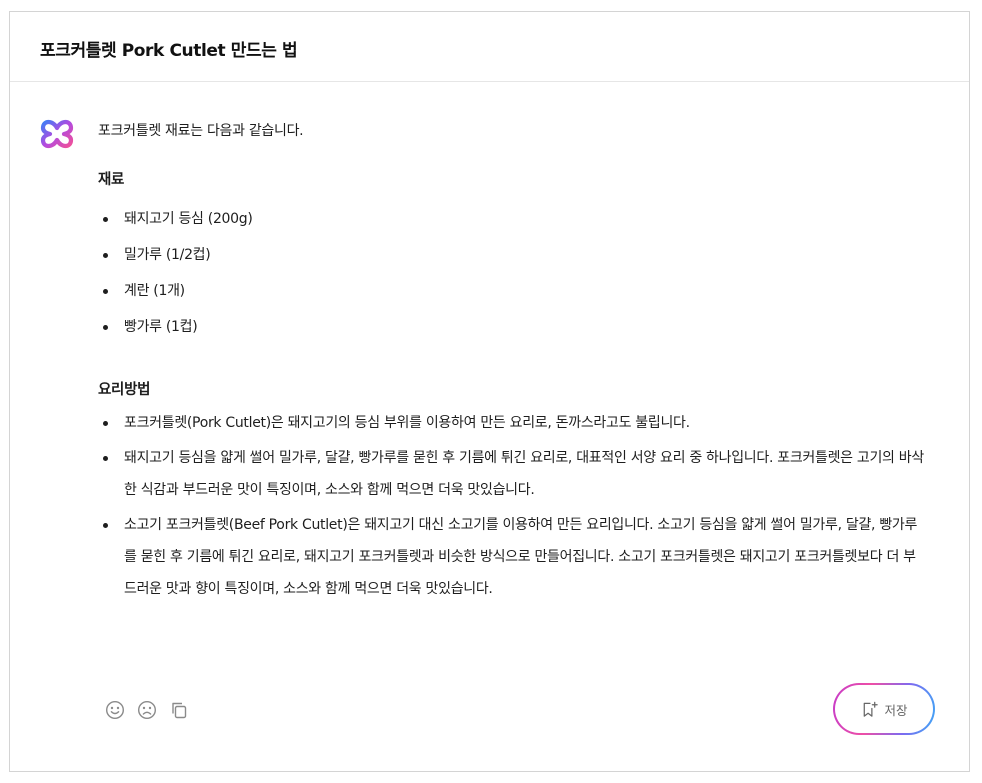 The width and height of the screenshot is (982, 783). What do you see at coordinates (513, 291) in the screenshot?
I see `list-item: 계란 (1개)` at bounding box center [513, 291].